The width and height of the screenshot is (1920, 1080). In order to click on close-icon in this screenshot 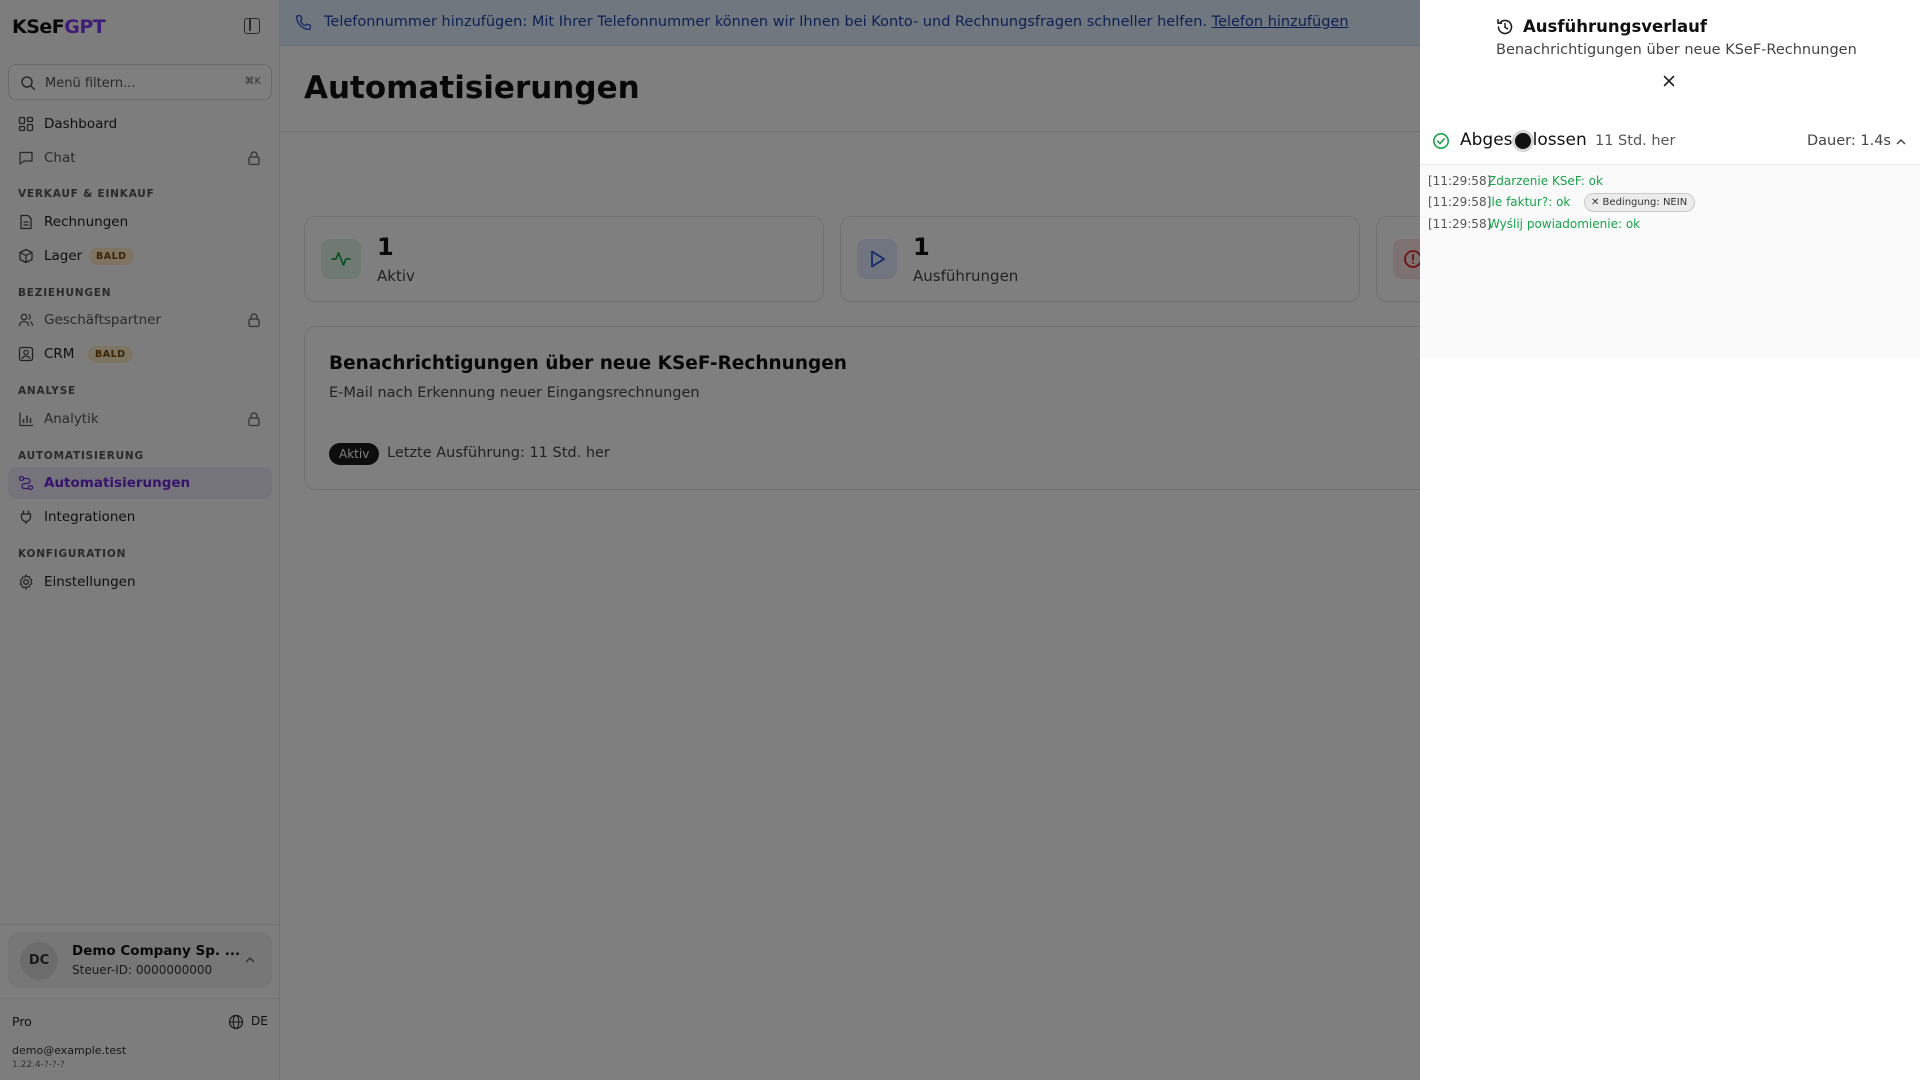, I will do `click(1669, 81)`.